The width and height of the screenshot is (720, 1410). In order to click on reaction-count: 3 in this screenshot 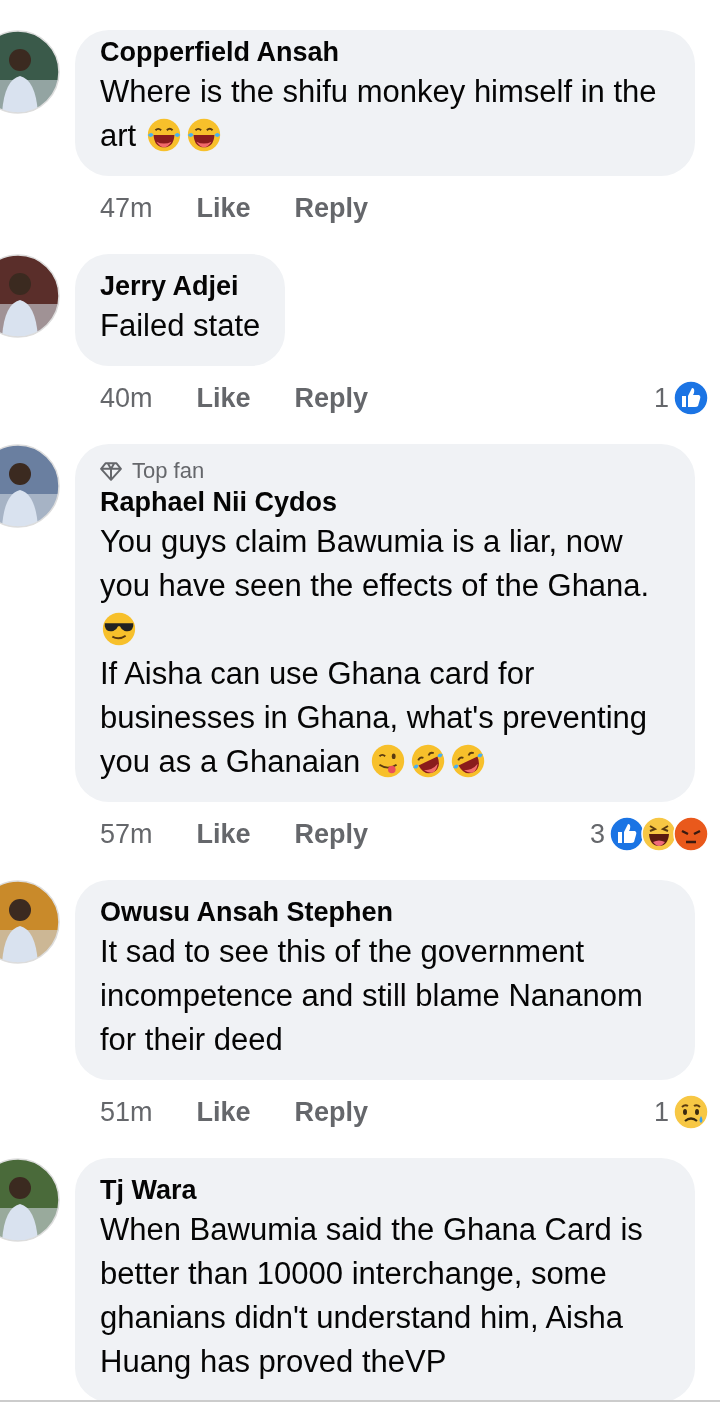, I will do `click(597, 834)`.